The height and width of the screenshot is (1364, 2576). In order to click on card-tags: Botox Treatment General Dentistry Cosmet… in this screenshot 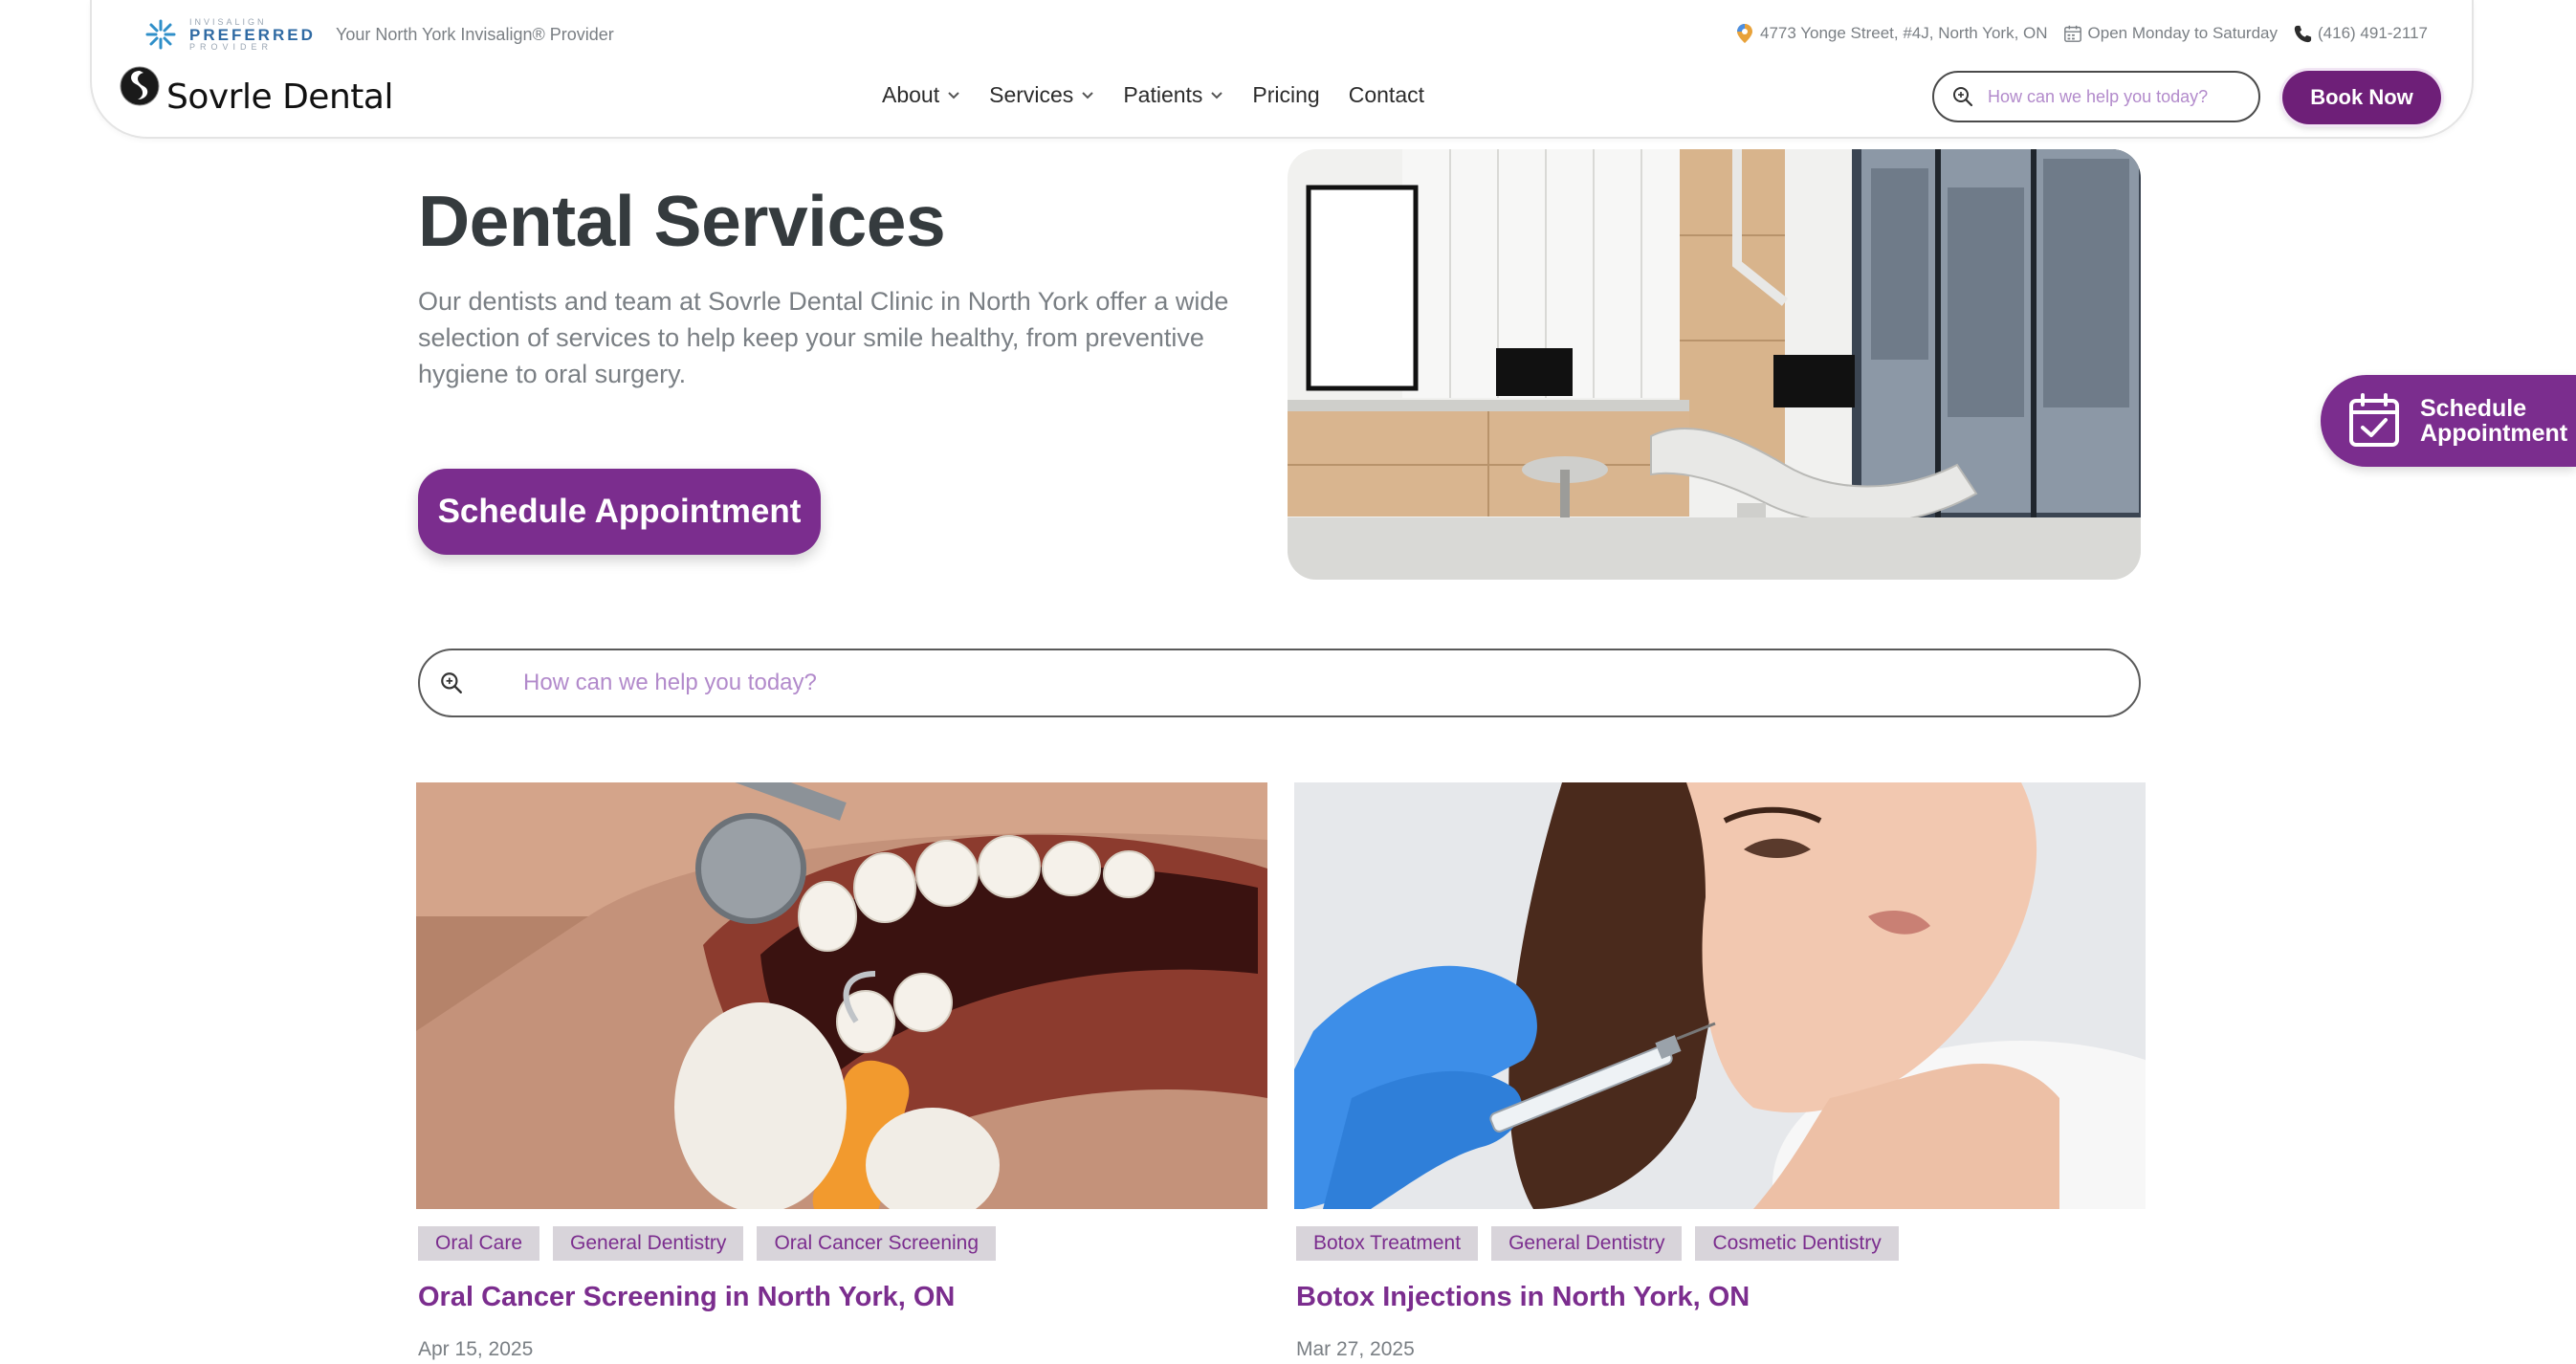, I will do `click(1721, 1243)`.